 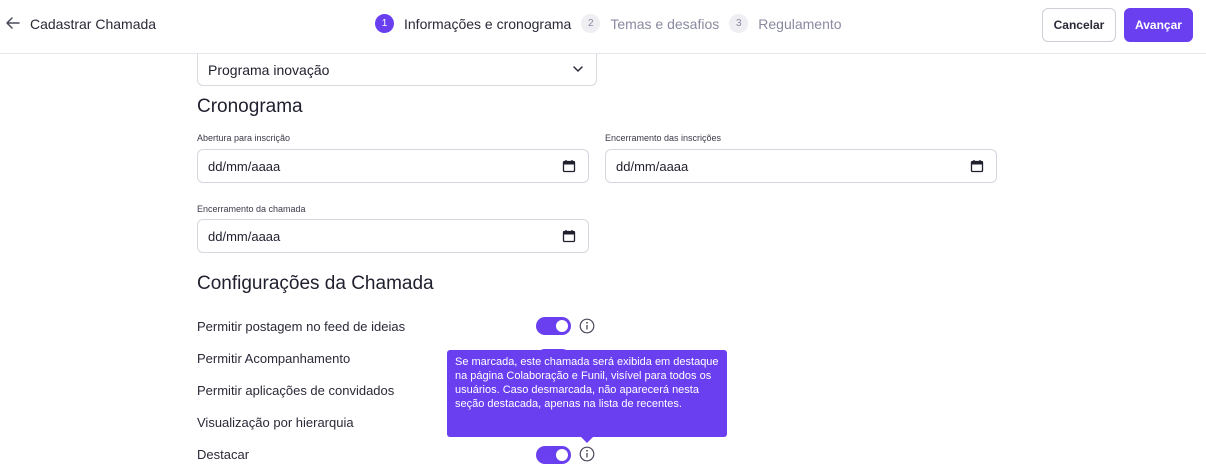 I want to click on program-select: Programa inovação, so click(x=397, y=70).